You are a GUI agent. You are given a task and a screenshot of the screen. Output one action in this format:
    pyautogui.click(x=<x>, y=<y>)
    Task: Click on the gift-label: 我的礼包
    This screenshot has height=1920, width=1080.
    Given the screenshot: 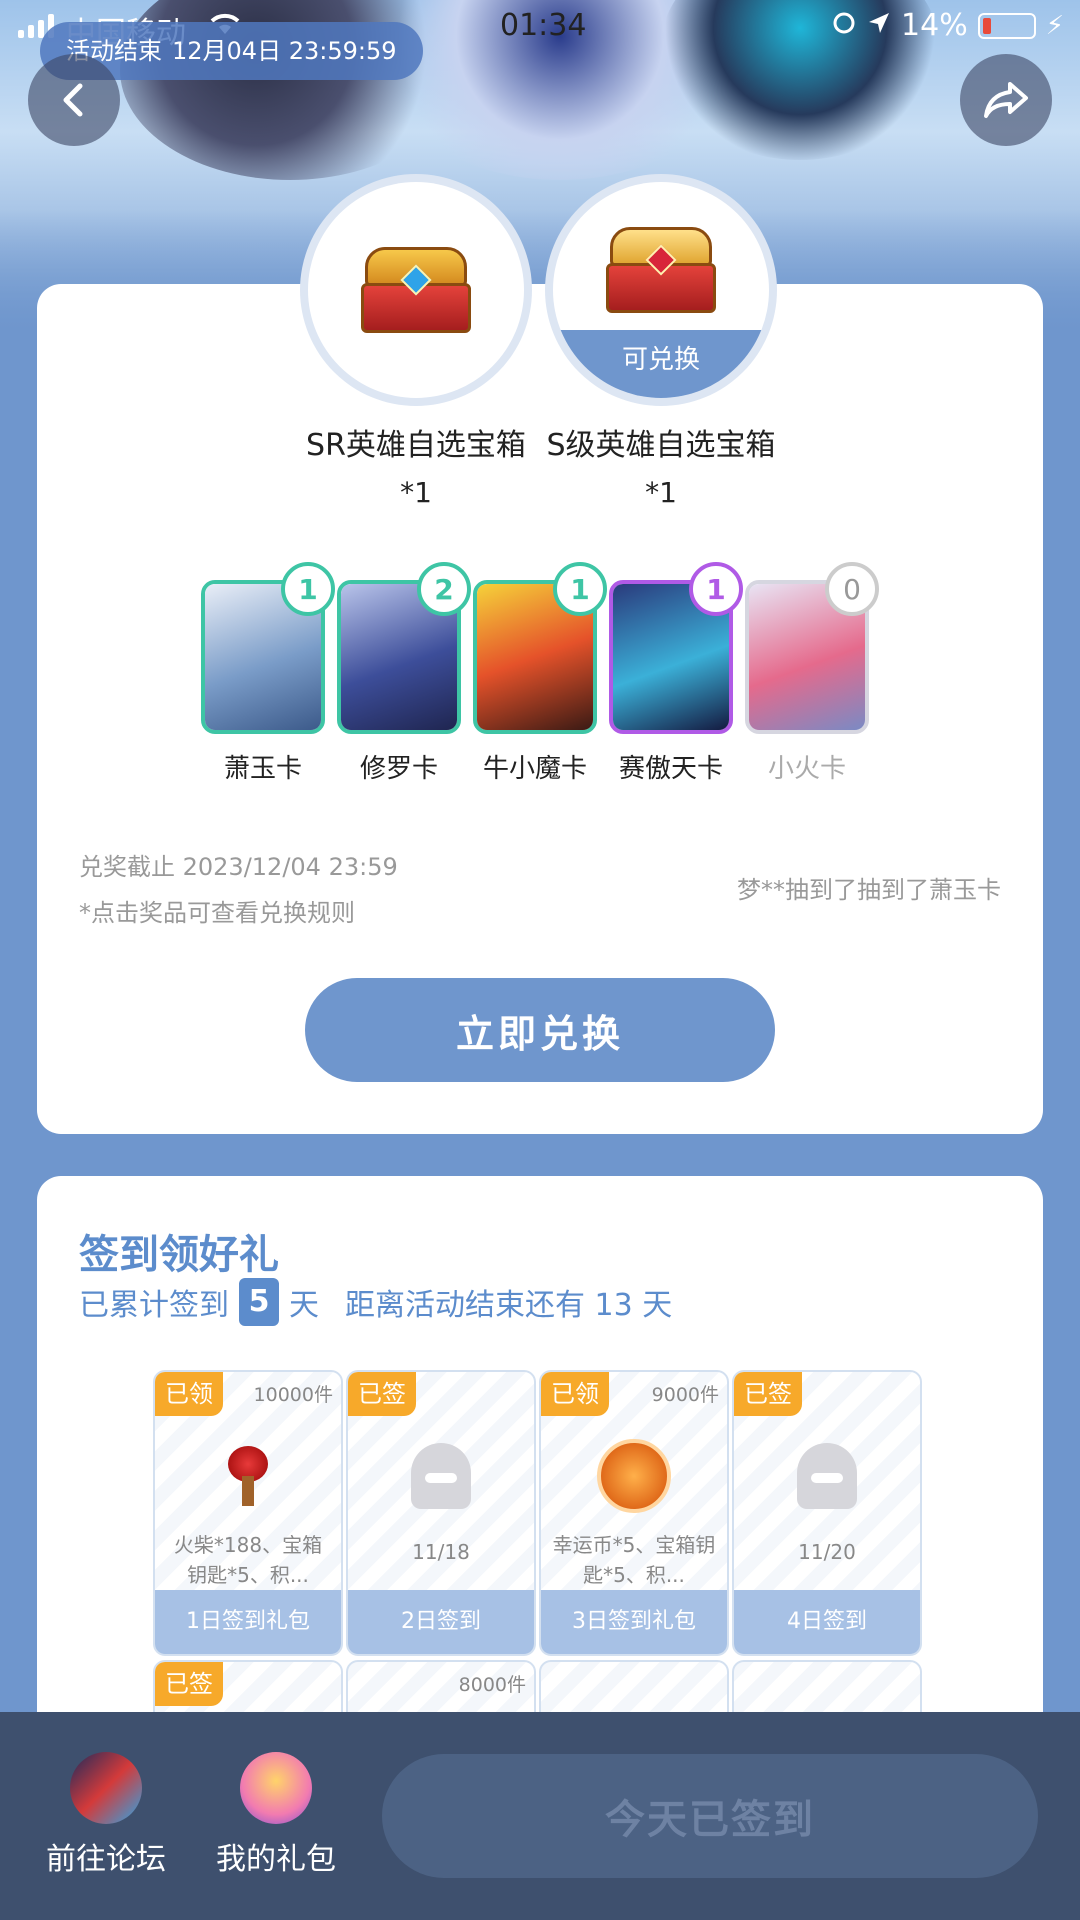 What is the action you would take?
    pyautogui.click(x=276, y=1859)
    